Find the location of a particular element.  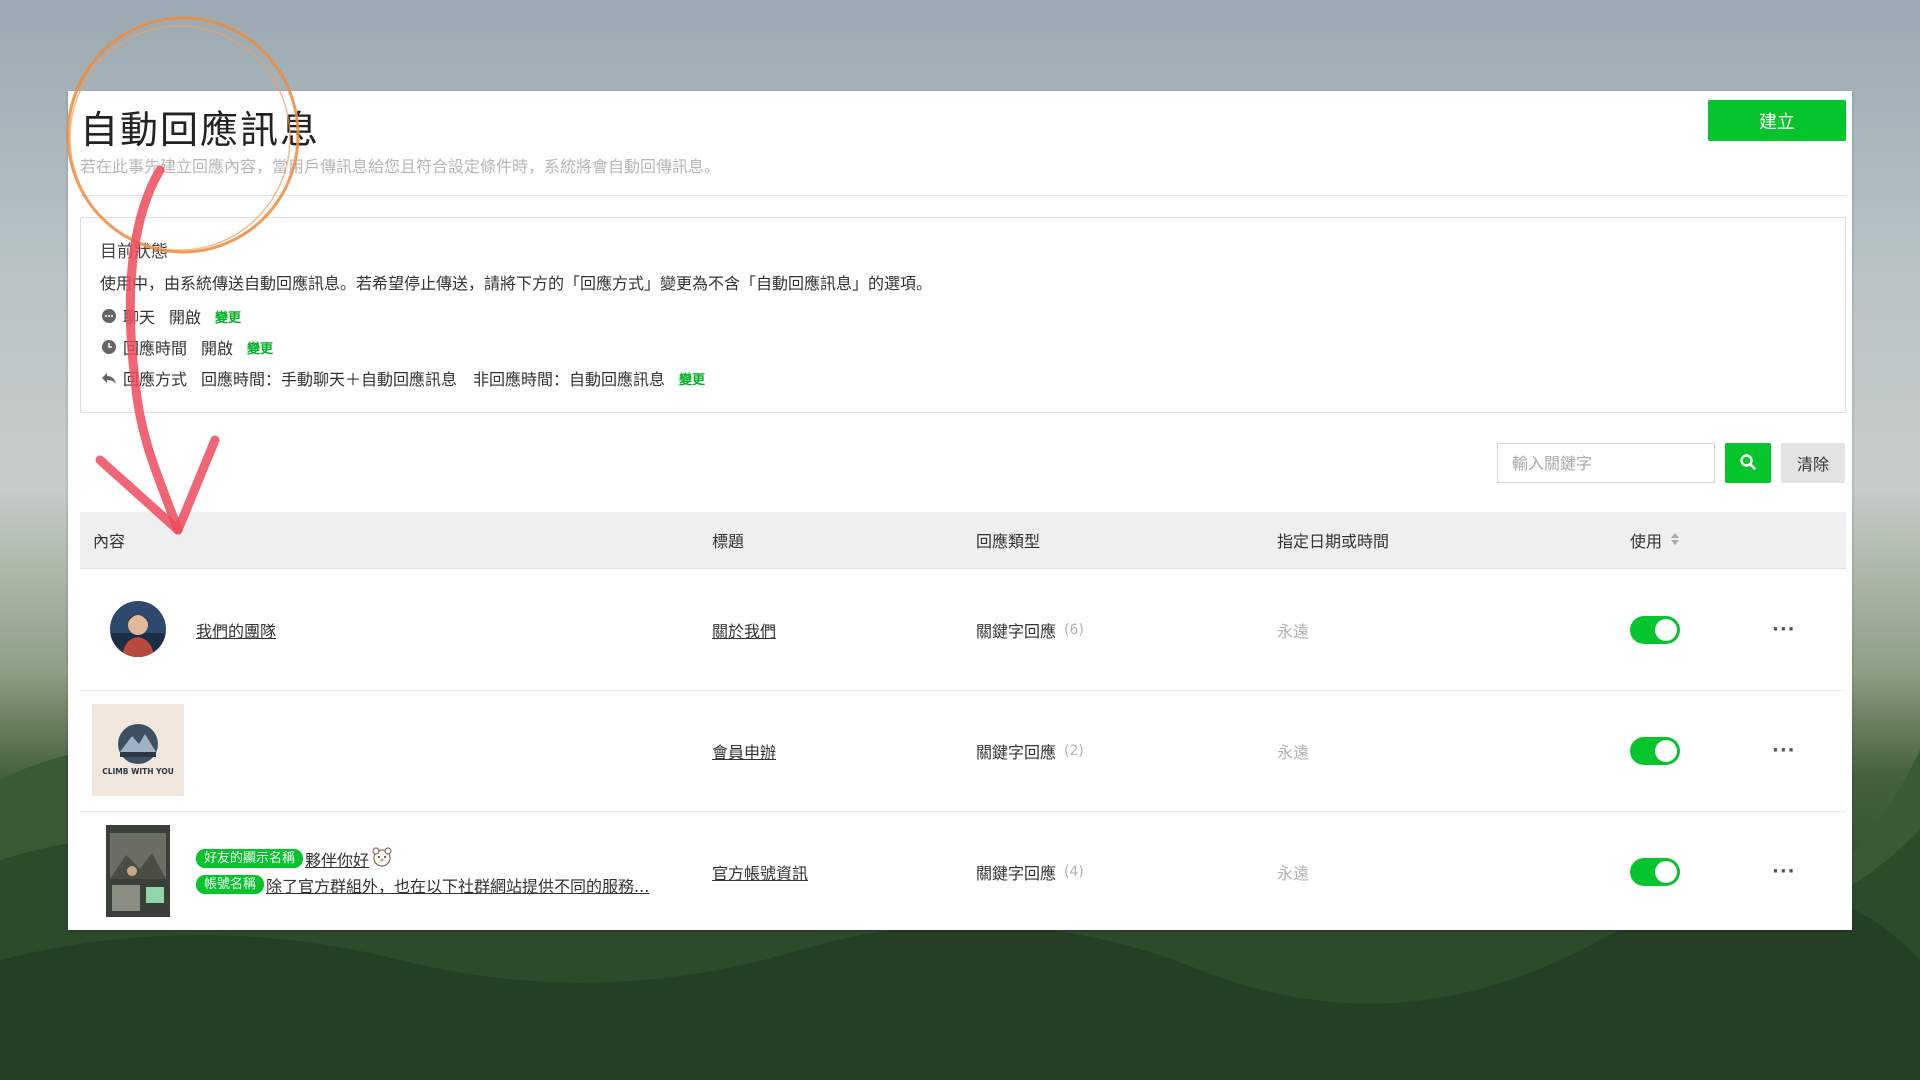

status-row-response-time: 回應時間 開啟 變更 is located at coordinates (186, 347).